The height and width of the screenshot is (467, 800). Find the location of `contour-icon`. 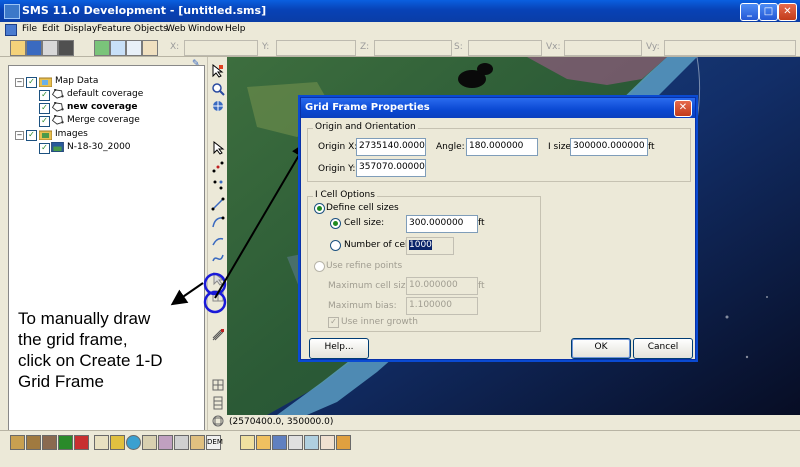

contour-icon is located at coordinates (311, 442).